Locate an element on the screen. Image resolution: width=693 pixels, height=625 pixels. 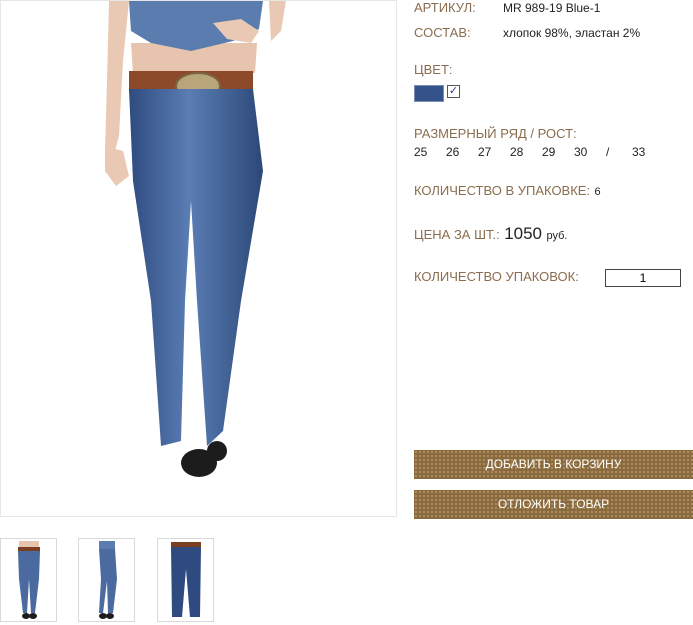
color-label: ЦВЕТ: is located at coordinates (433, 69).